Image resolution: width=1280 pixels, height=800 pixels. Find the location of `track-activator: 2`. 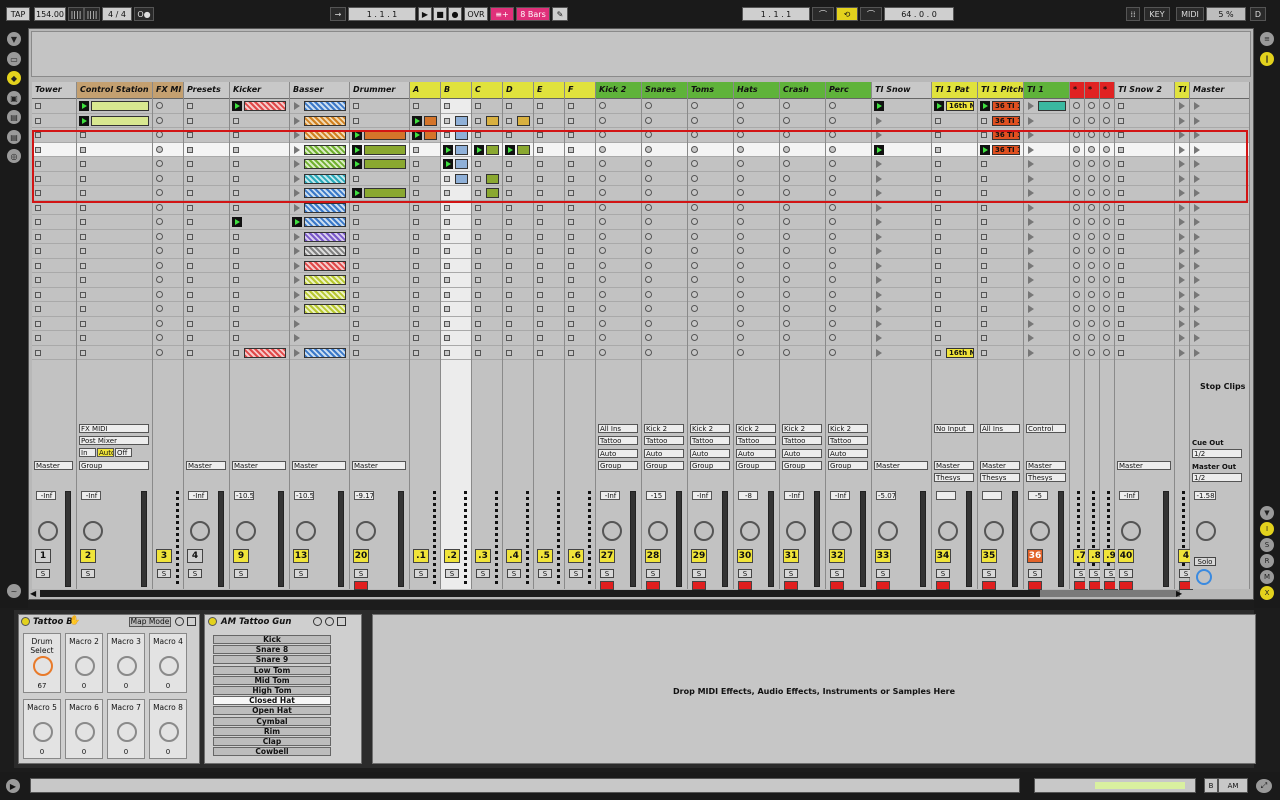

track-activator: 2 is located at coordinates (88, 556).